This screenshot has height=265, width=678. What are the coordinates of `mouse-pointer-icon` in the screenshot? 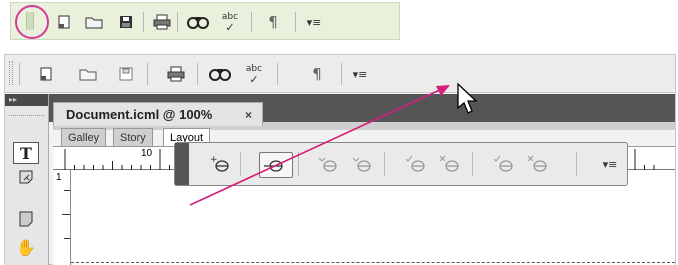 It's located at (467, 98).